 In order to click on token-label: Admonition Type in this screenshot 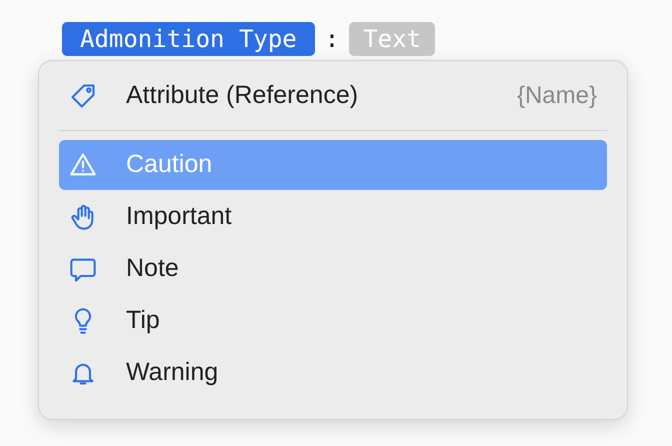, I will do `click(188, 39)`.